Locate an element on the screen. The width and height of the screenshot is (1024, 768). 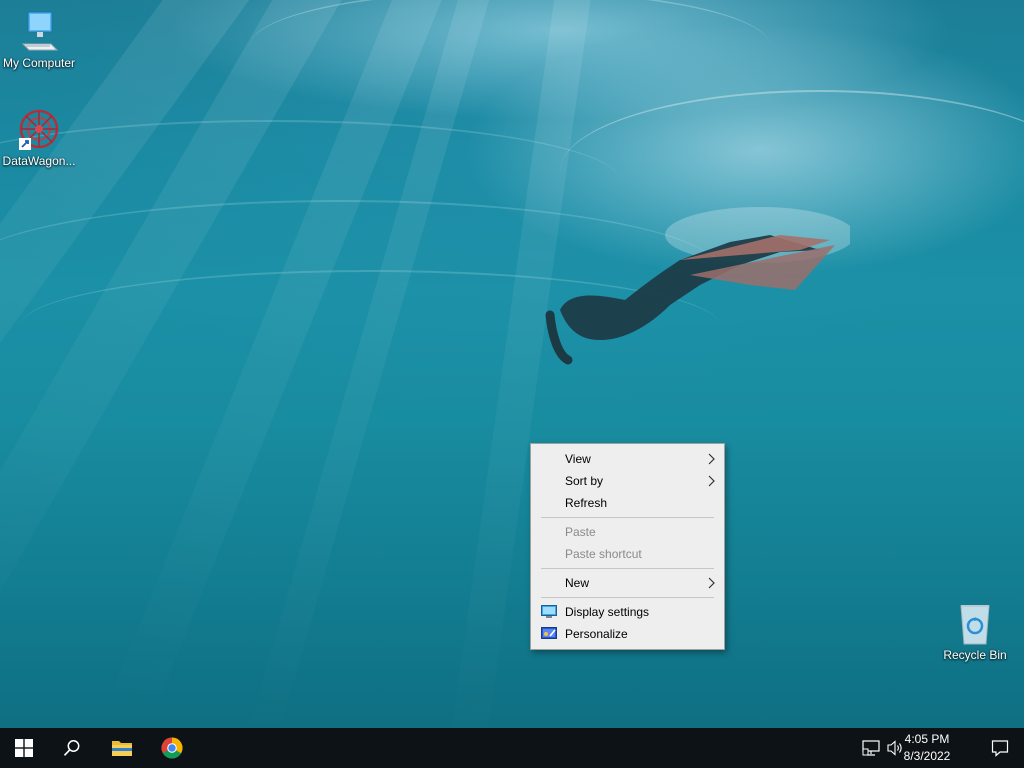
desktop-icon-recycle-bin: Recycle Bin is located at coordinates (975, 632).